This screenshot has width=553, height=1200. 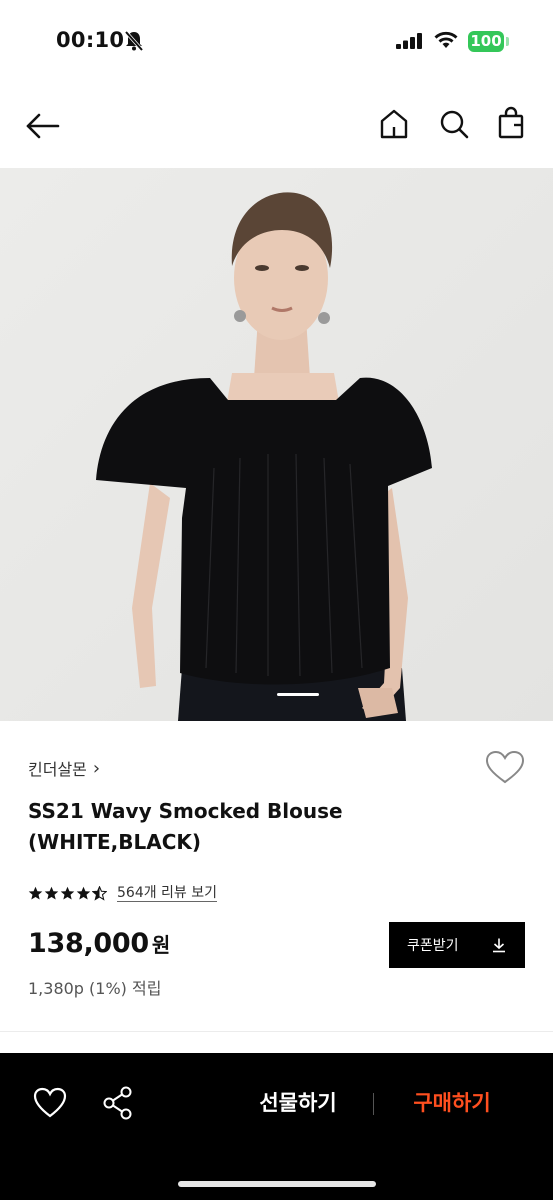 I want to click on status-bar: 00:10 100, so click(x=276, y=42).